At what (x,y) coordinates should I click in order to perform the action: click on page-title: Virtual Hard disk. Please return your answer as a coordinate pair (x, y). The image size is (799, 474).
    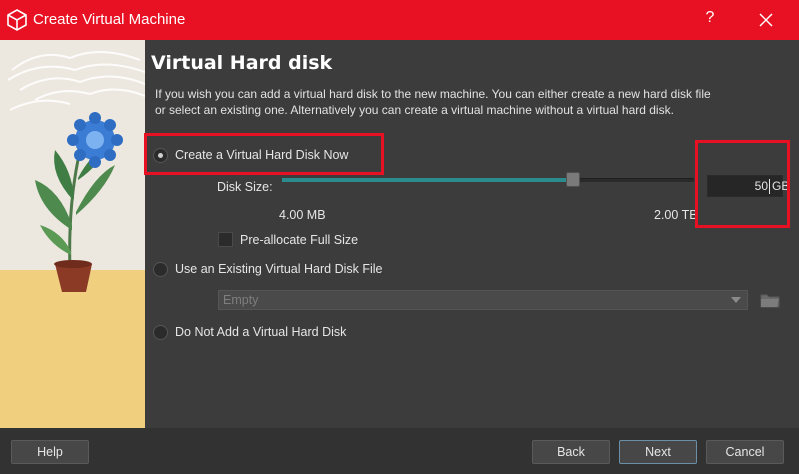
    Looking at the image, I should click on (242, 63).